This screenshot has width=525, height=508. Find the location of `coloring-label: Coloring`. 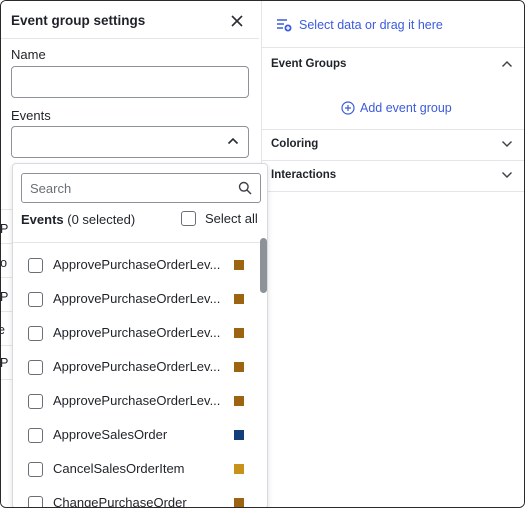

coloring-label: Coloring is located at coordinates (295, 144).